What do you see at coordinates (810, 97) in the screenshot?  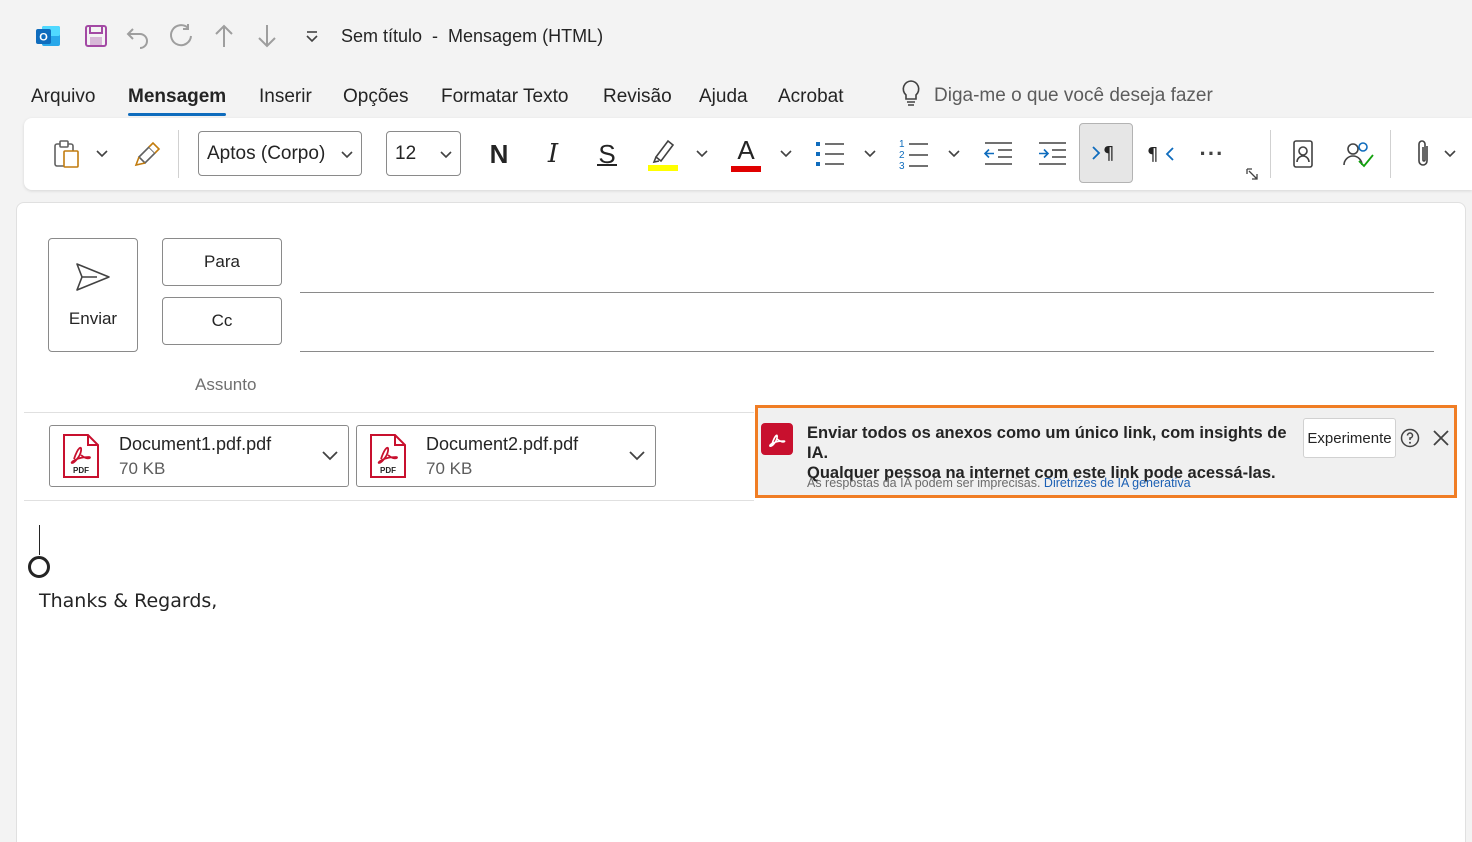 I see `tab-acrobat: Acrobat` at bounding box center [810, 97].